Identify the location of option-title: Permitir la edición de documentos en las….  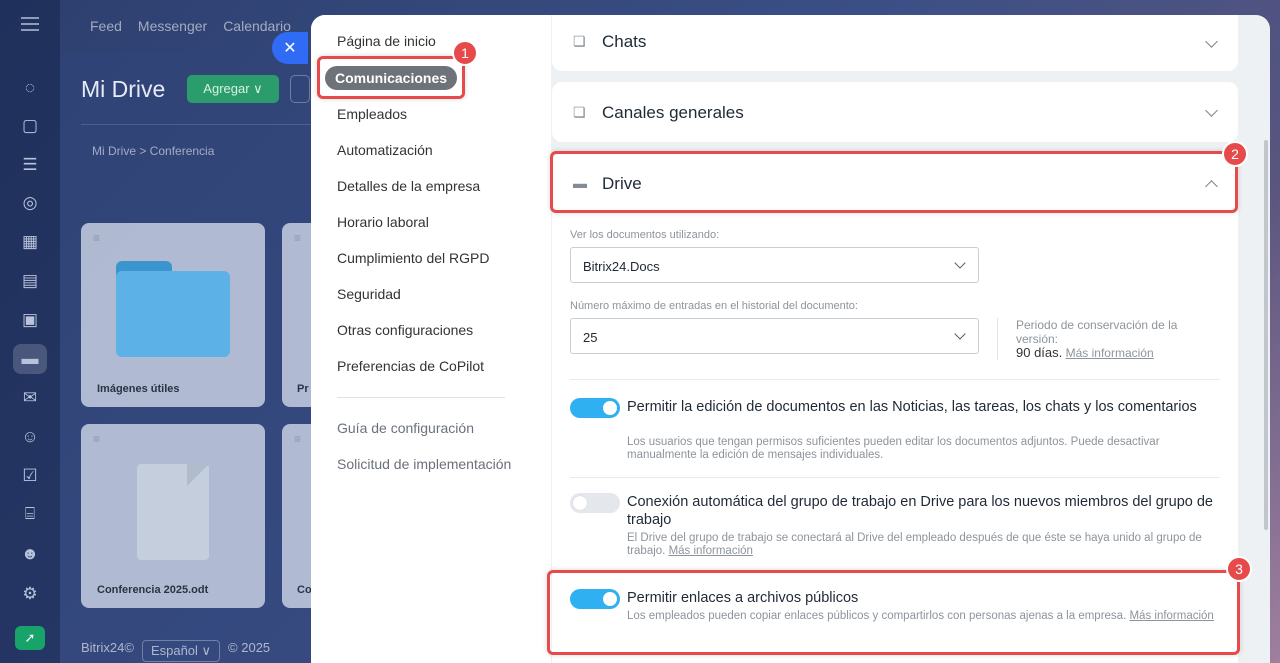
(912, 407).